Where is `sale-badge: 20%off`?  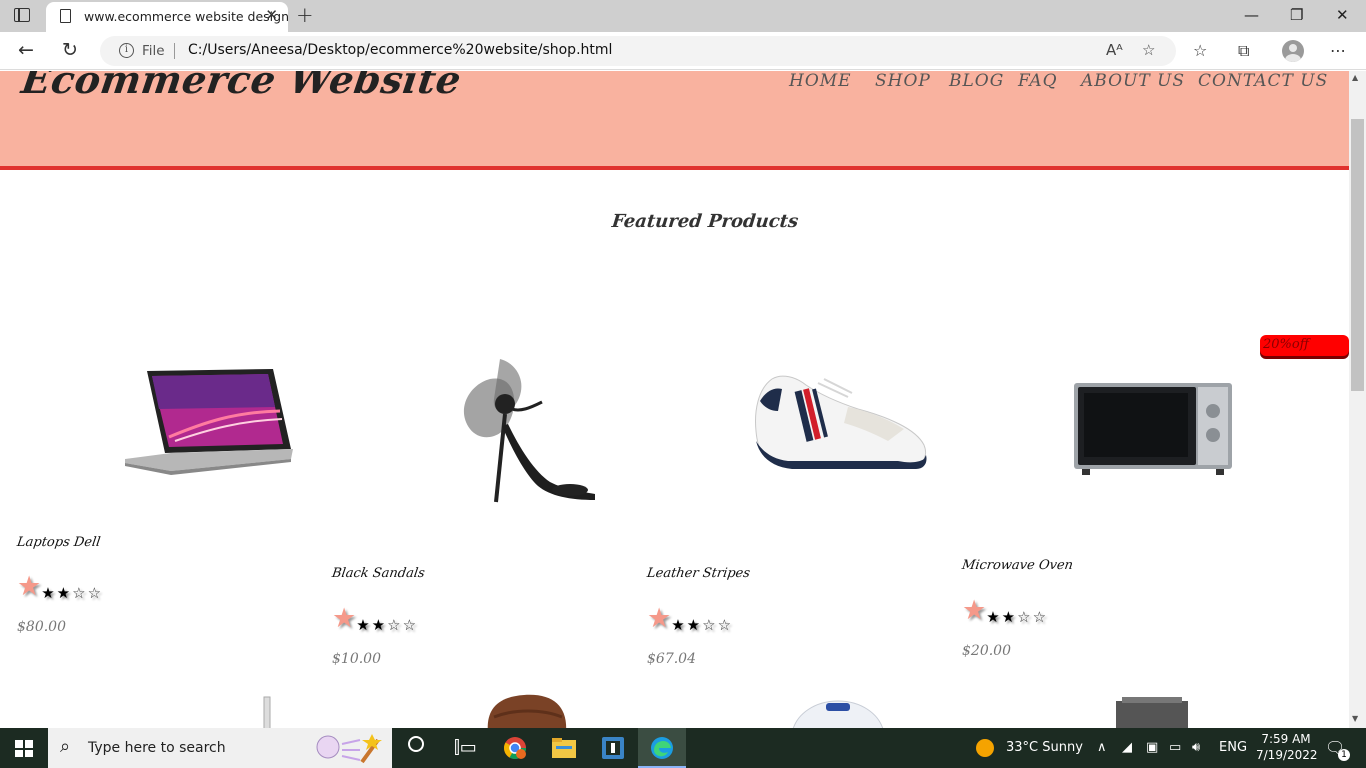
sale-badge: 20%off is located at coordinates (1304, 345).